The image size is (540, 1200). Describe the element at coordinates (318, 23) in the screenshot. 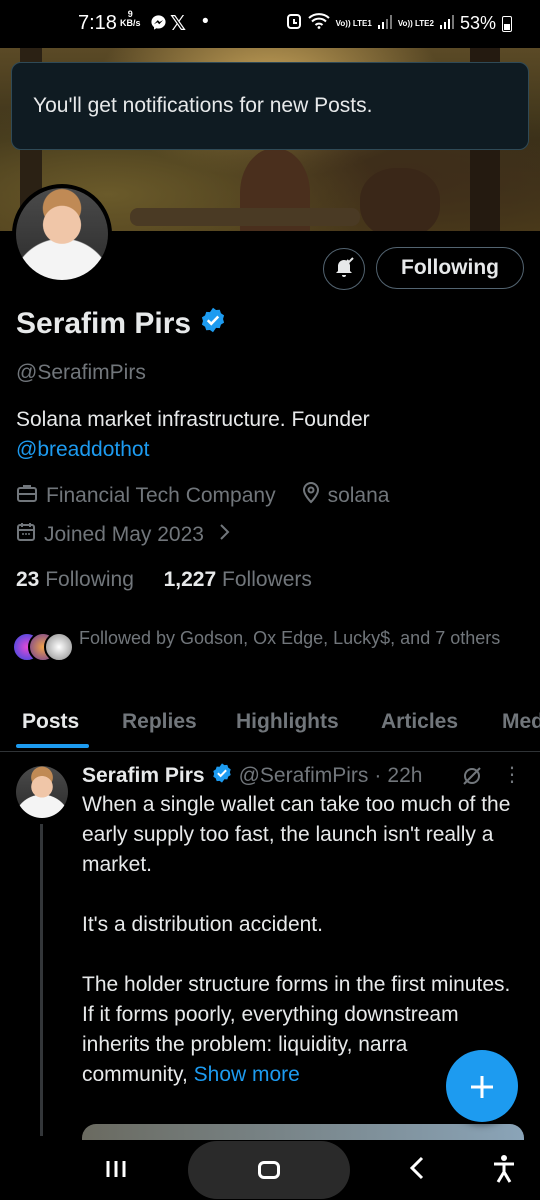

I see `wifi-icon` at that location.